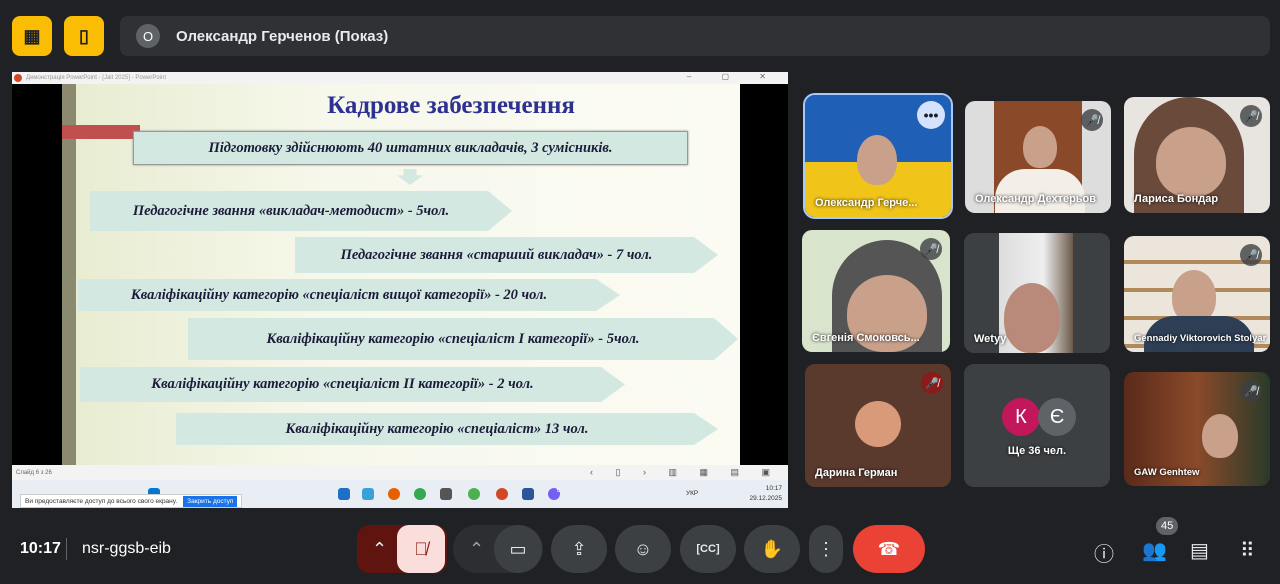 The height and width of the screenshot is (584, 1280). I want to click on down-arrow-shape, so click(410, 177).